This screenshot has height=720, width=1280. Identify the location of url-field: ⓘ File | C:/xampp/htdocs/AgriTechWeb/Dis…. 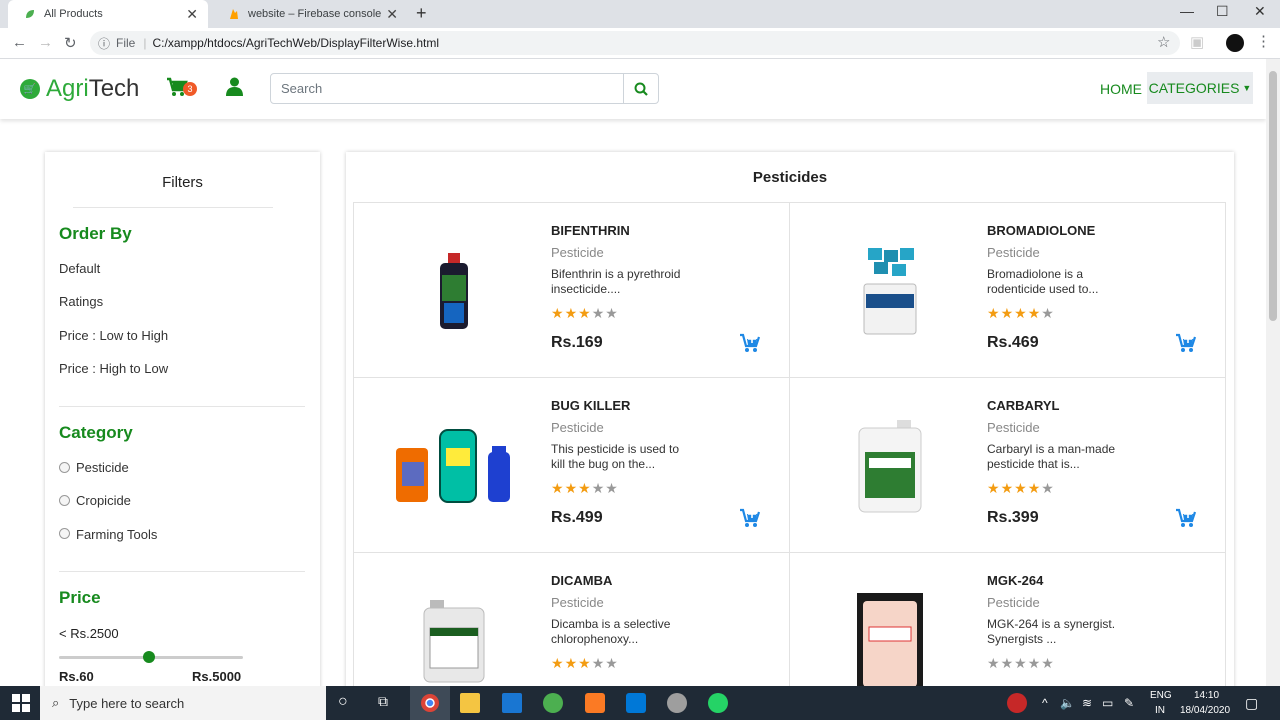
(635, 43).